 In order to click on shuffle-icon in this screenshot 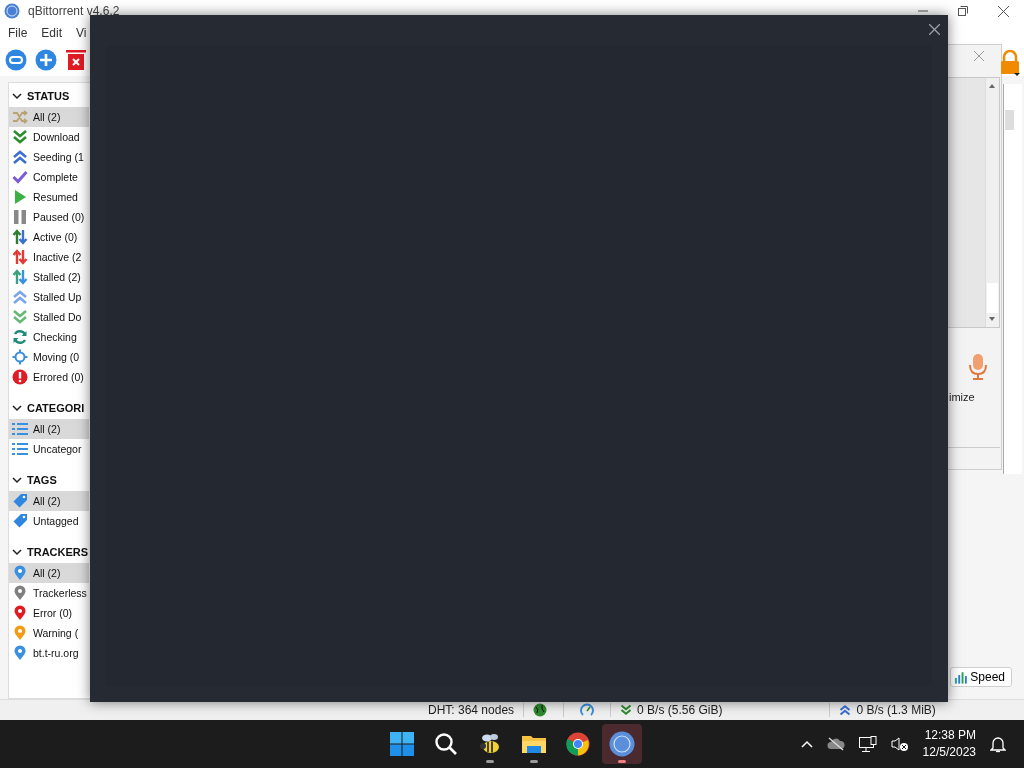, I will do `click(20, 117)`.